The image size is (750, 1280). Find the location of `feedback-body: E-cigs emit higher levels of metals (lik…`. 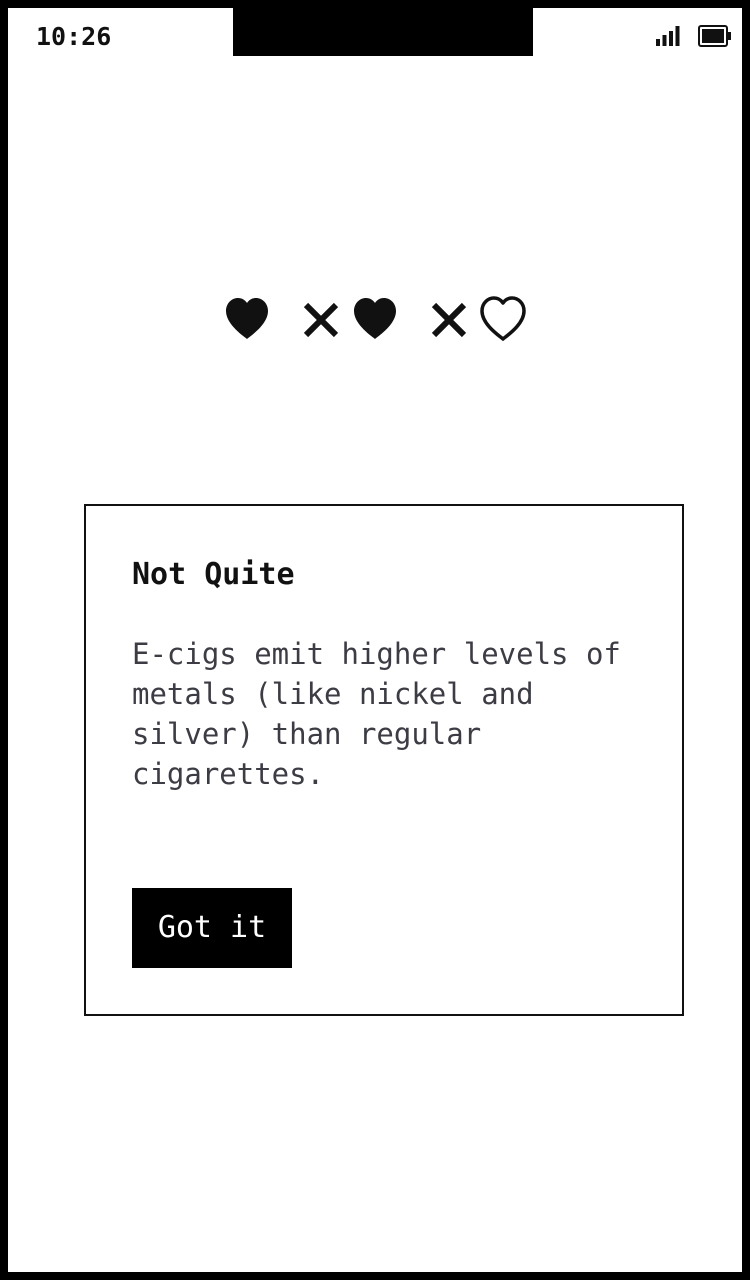

feedback-body: E-cigs emit higher levels of metals (lik… is located at coordinates (376, 714).